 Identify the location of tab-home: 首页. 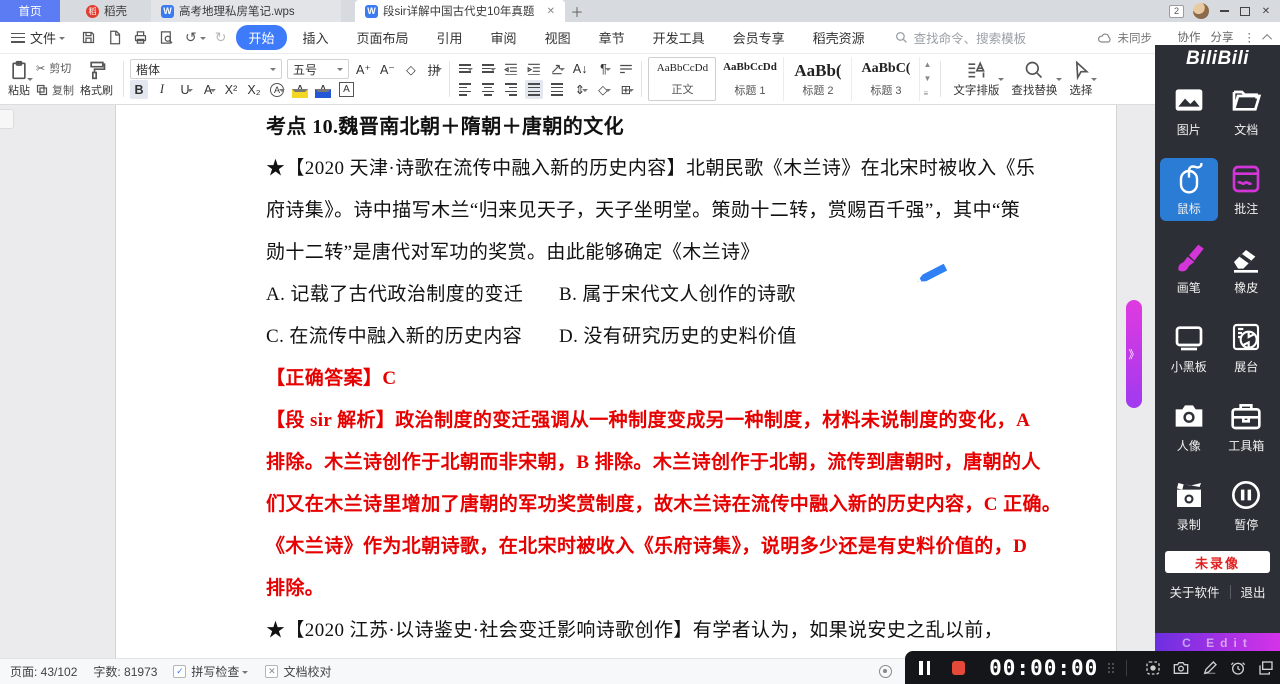
(30, 11).